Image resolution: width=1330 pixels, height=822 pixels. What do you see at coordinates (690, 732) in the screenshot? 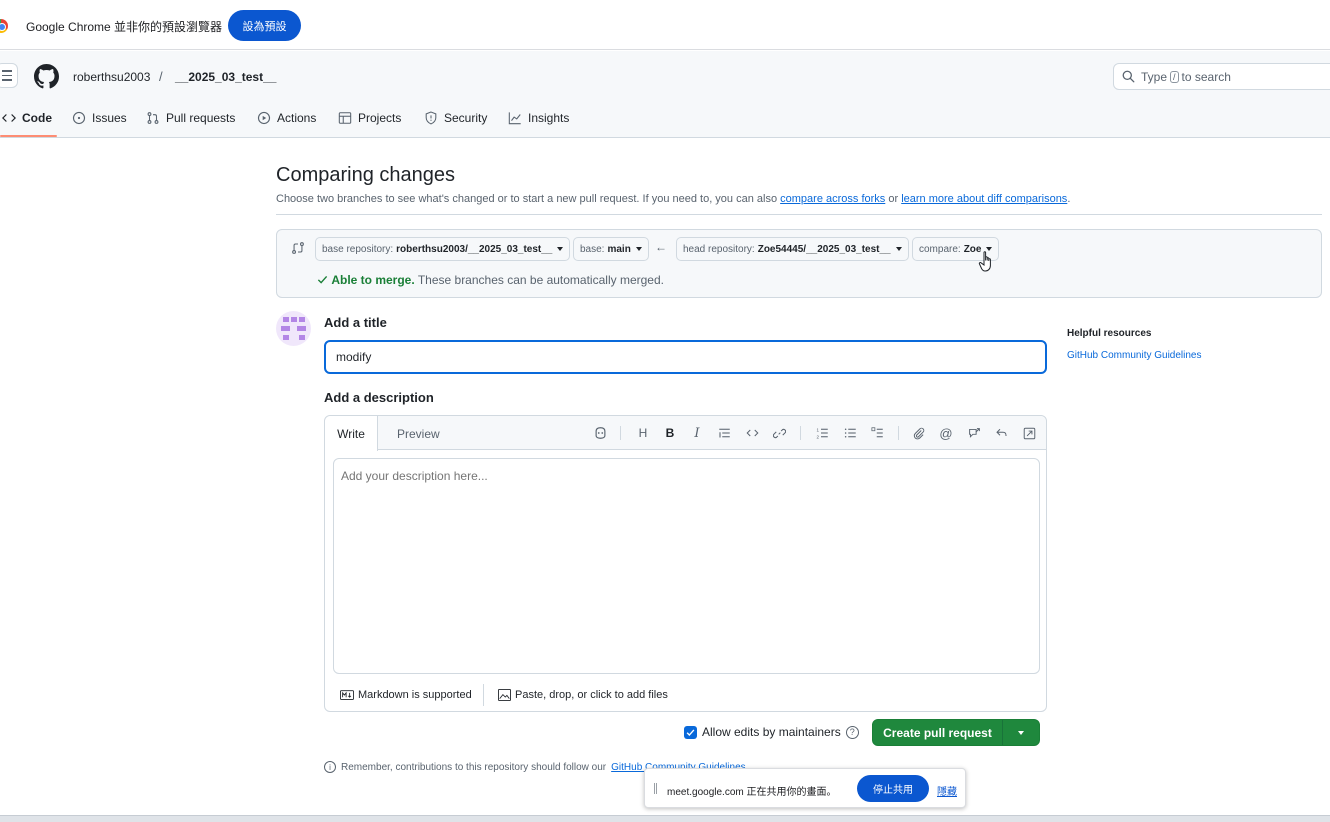
I see `checkbox-checked-icon` at bounding box center [690, 732].